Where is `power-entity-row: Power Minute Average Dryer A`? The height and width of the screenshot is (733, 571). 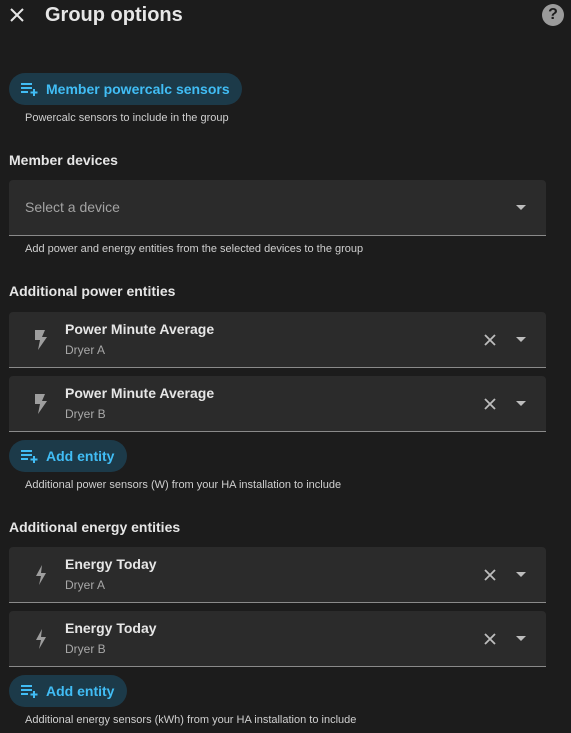 power-entity-row: Power Minute Average Dryer A is located at coordinates (277, 340).